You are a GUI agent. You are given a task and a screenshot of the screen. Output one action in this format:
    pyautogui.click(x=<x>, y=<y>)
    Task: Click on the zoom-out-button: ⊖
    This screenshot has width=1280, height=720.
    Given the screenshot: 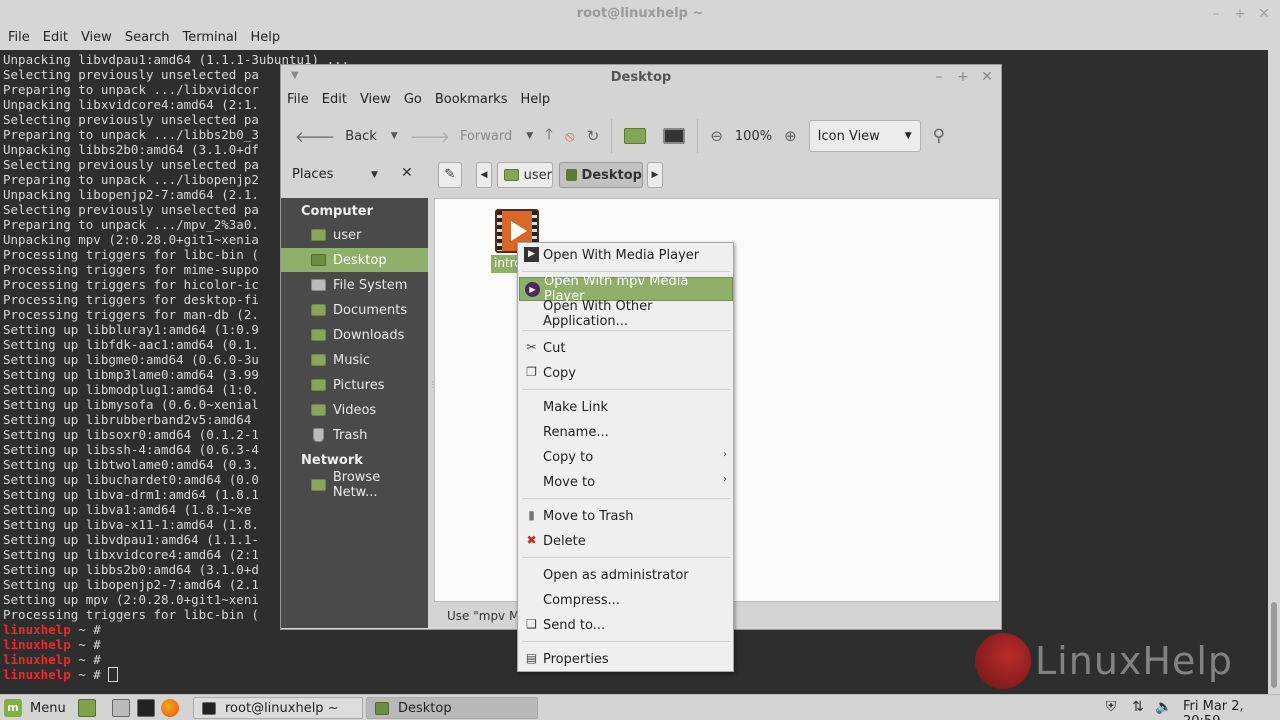 What is the action you would take?
    pyautogui.click(x=716, y=136)
    